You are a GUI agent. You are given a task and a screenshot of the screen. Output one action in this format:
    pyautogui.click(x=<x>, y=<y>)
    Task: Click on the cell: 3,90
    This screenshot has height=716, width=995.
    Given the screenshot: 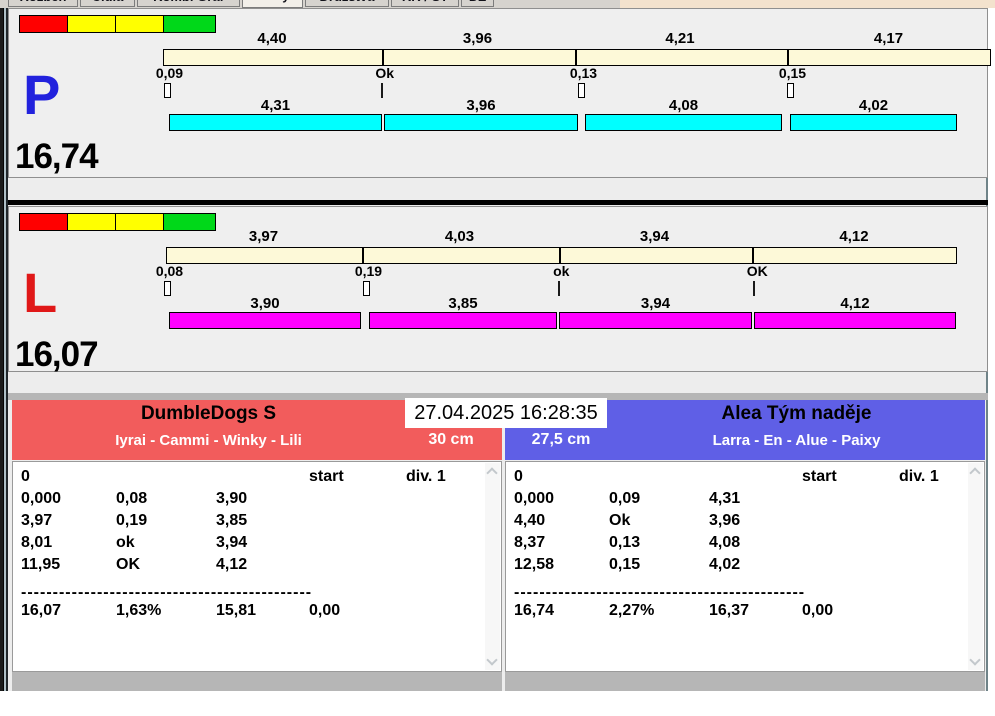 What is the action you would take?
    pyautogui.click(x=232, y=498)
    